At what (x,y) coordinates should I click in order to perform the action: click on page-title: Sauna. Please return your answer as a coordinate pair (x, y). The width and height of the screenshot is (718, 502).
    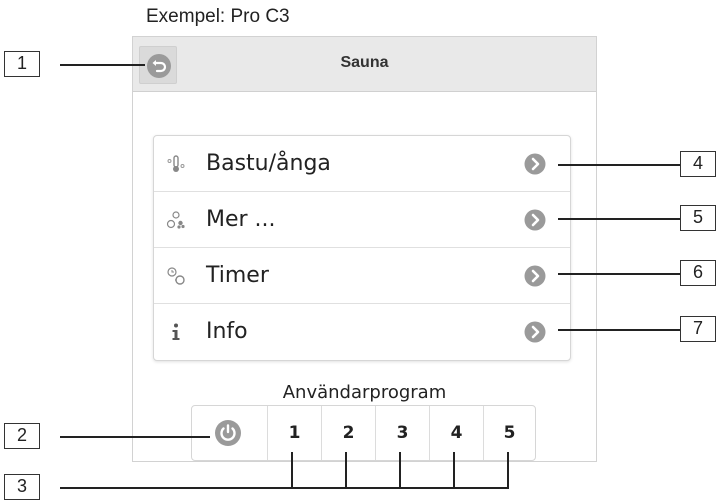
    Looking at the image, I should click on (364, 62).